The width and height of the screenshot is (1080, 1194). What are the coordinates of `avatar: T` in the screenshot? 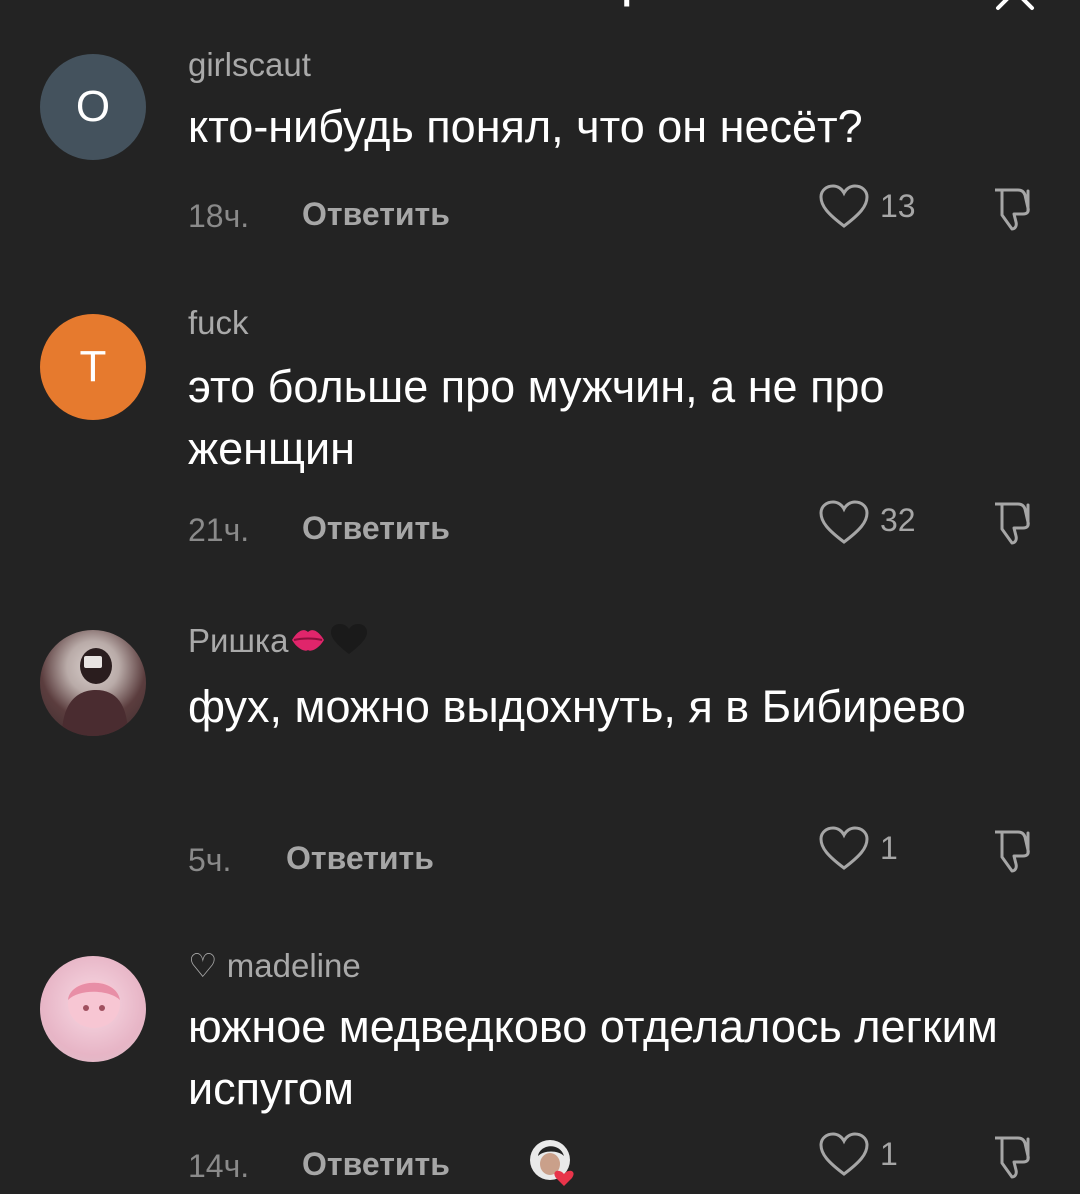 It's located at (93, 367).